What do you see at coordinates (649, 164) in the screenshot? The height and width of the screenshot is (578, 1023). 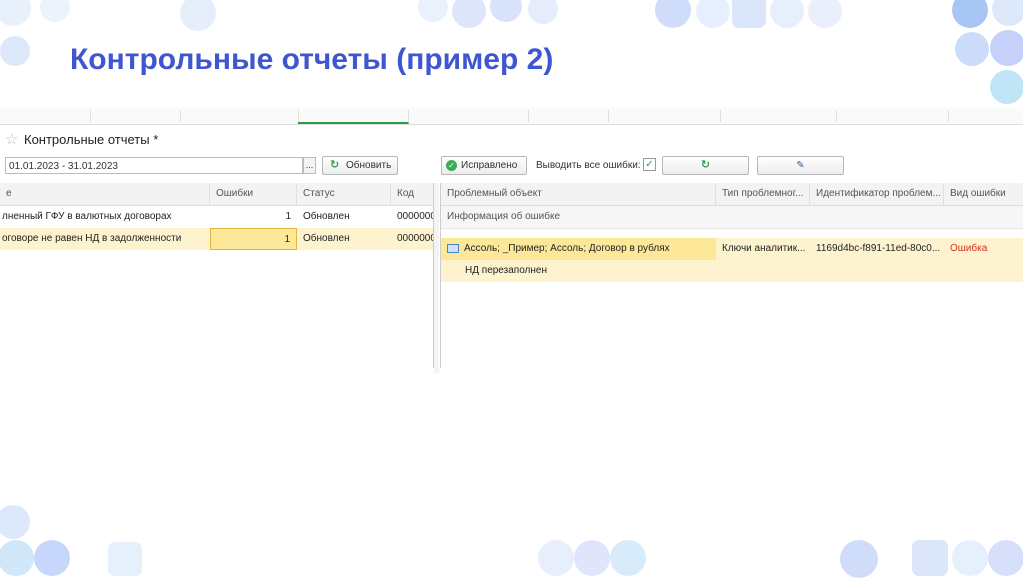 I see `show-all-errors-checkbox: ✓` at bounding box center [649, 164].